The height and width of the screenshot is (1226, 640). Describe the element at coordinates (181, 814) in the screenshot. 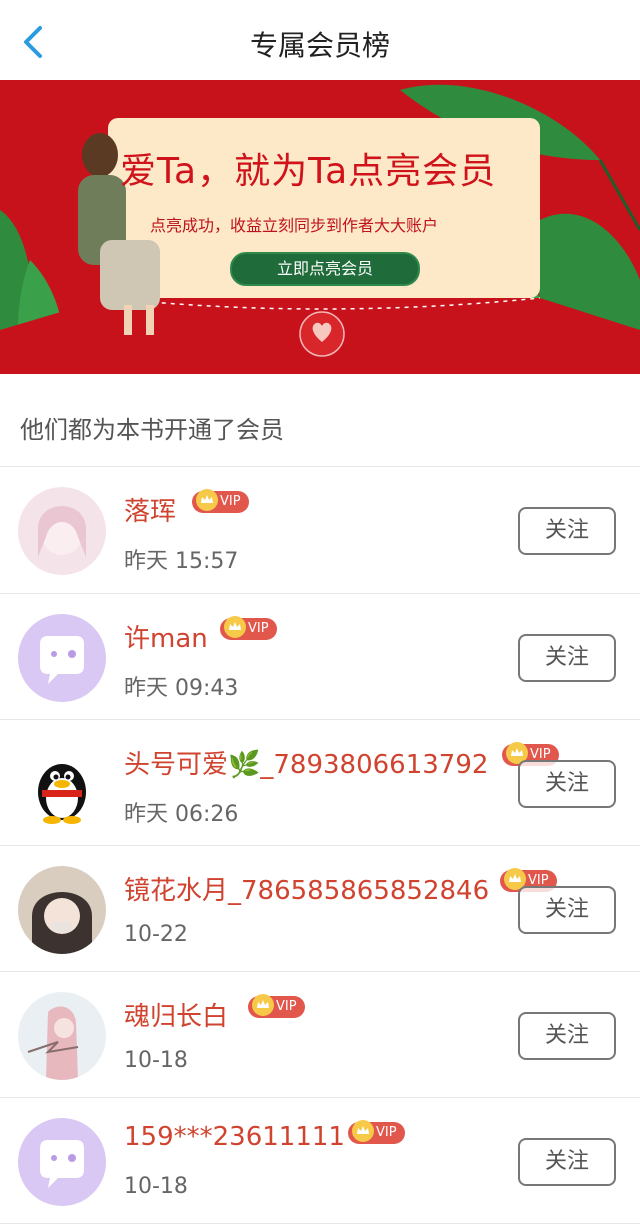

I see `member-time: 昨天 06:26` at that location.